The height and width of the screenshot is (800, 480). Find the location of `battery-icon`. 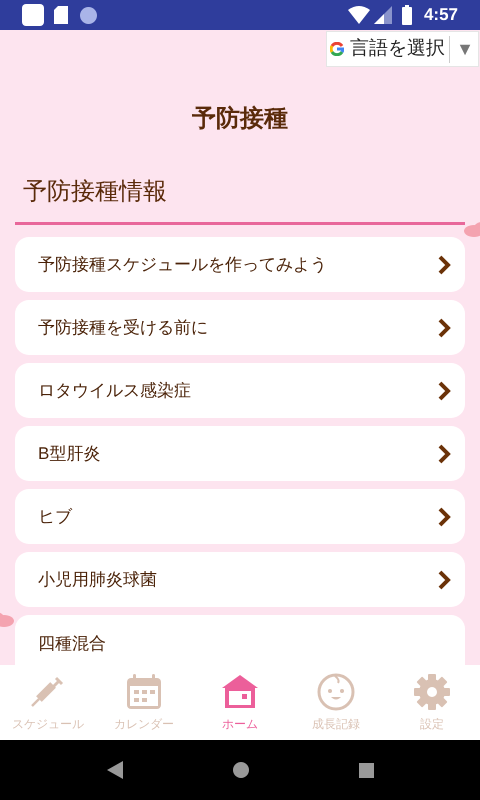

battery-icon is located at coordinates (407, 15).